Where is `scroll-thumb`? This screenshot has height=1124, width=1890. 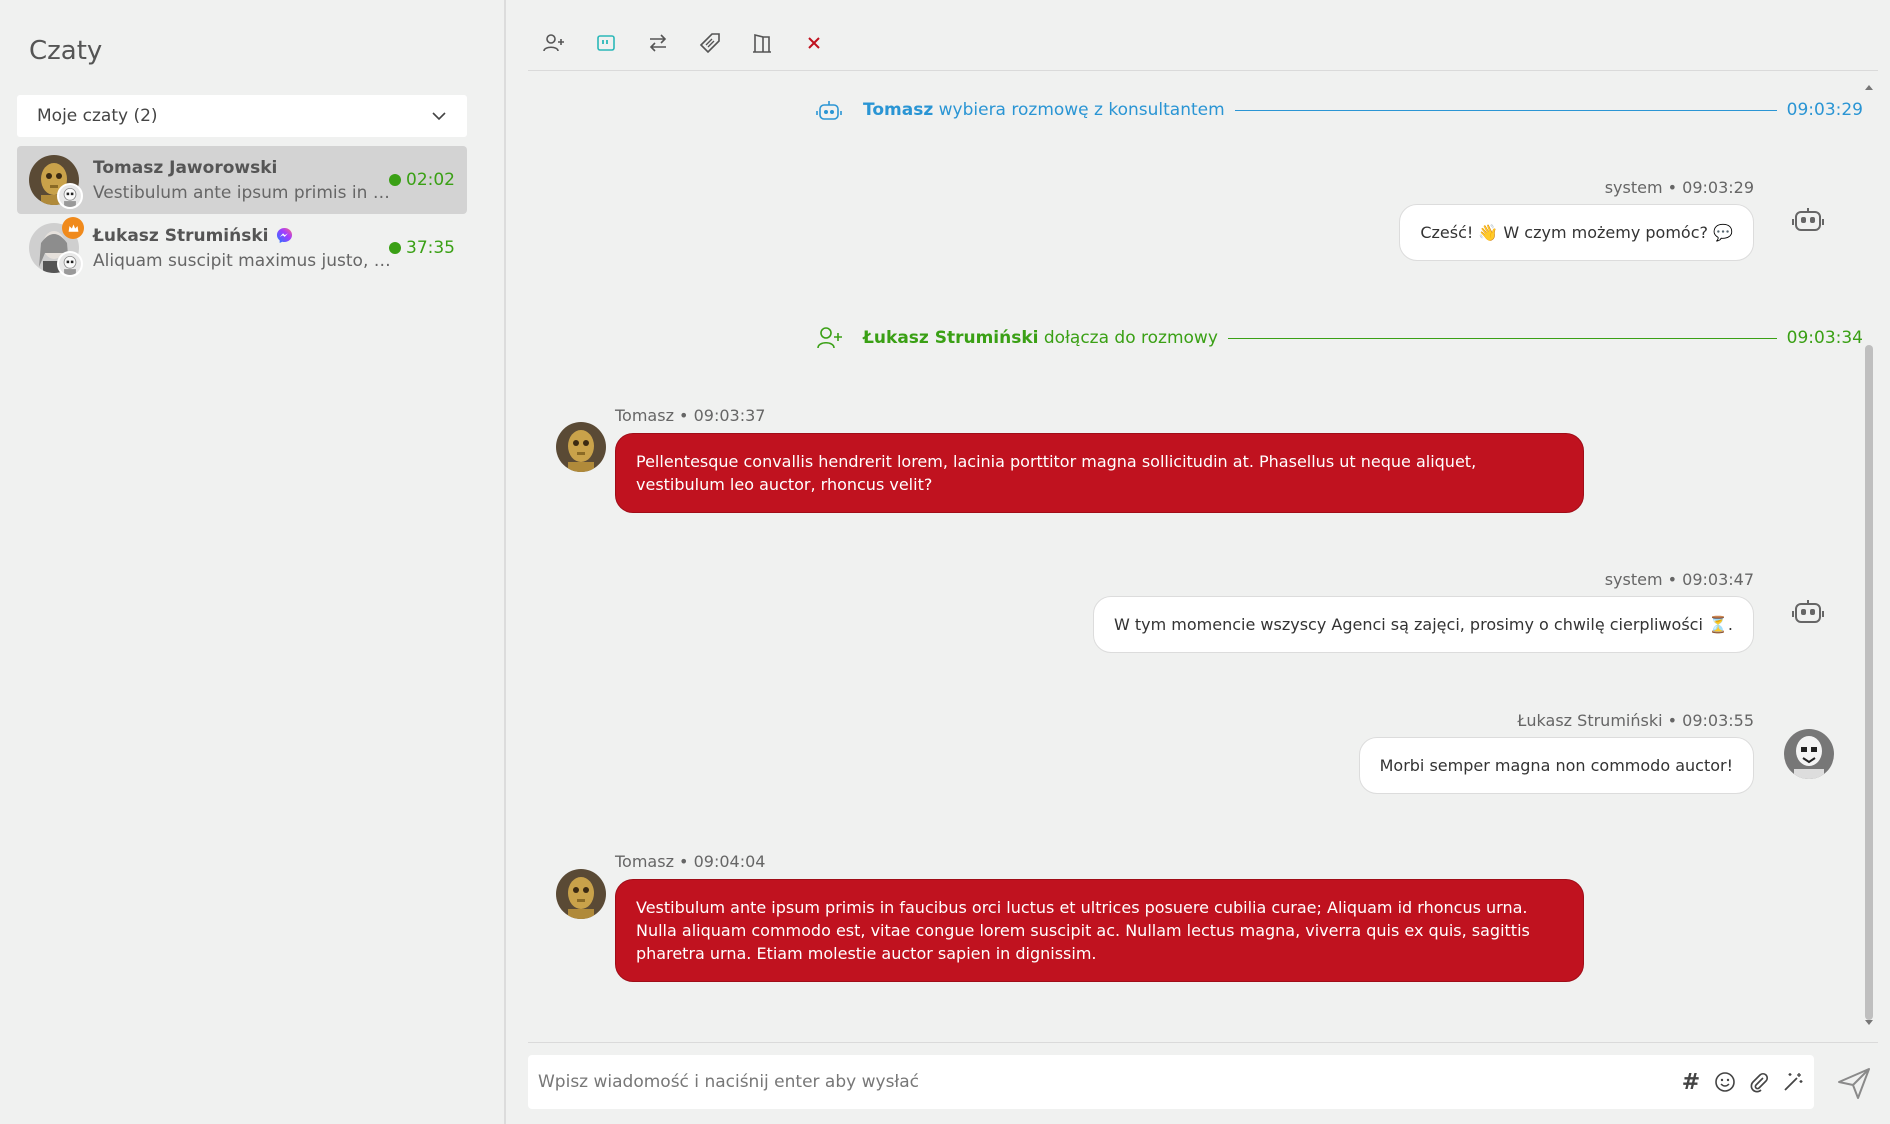 scroll-thumb is located at coordinates (1869, 682).